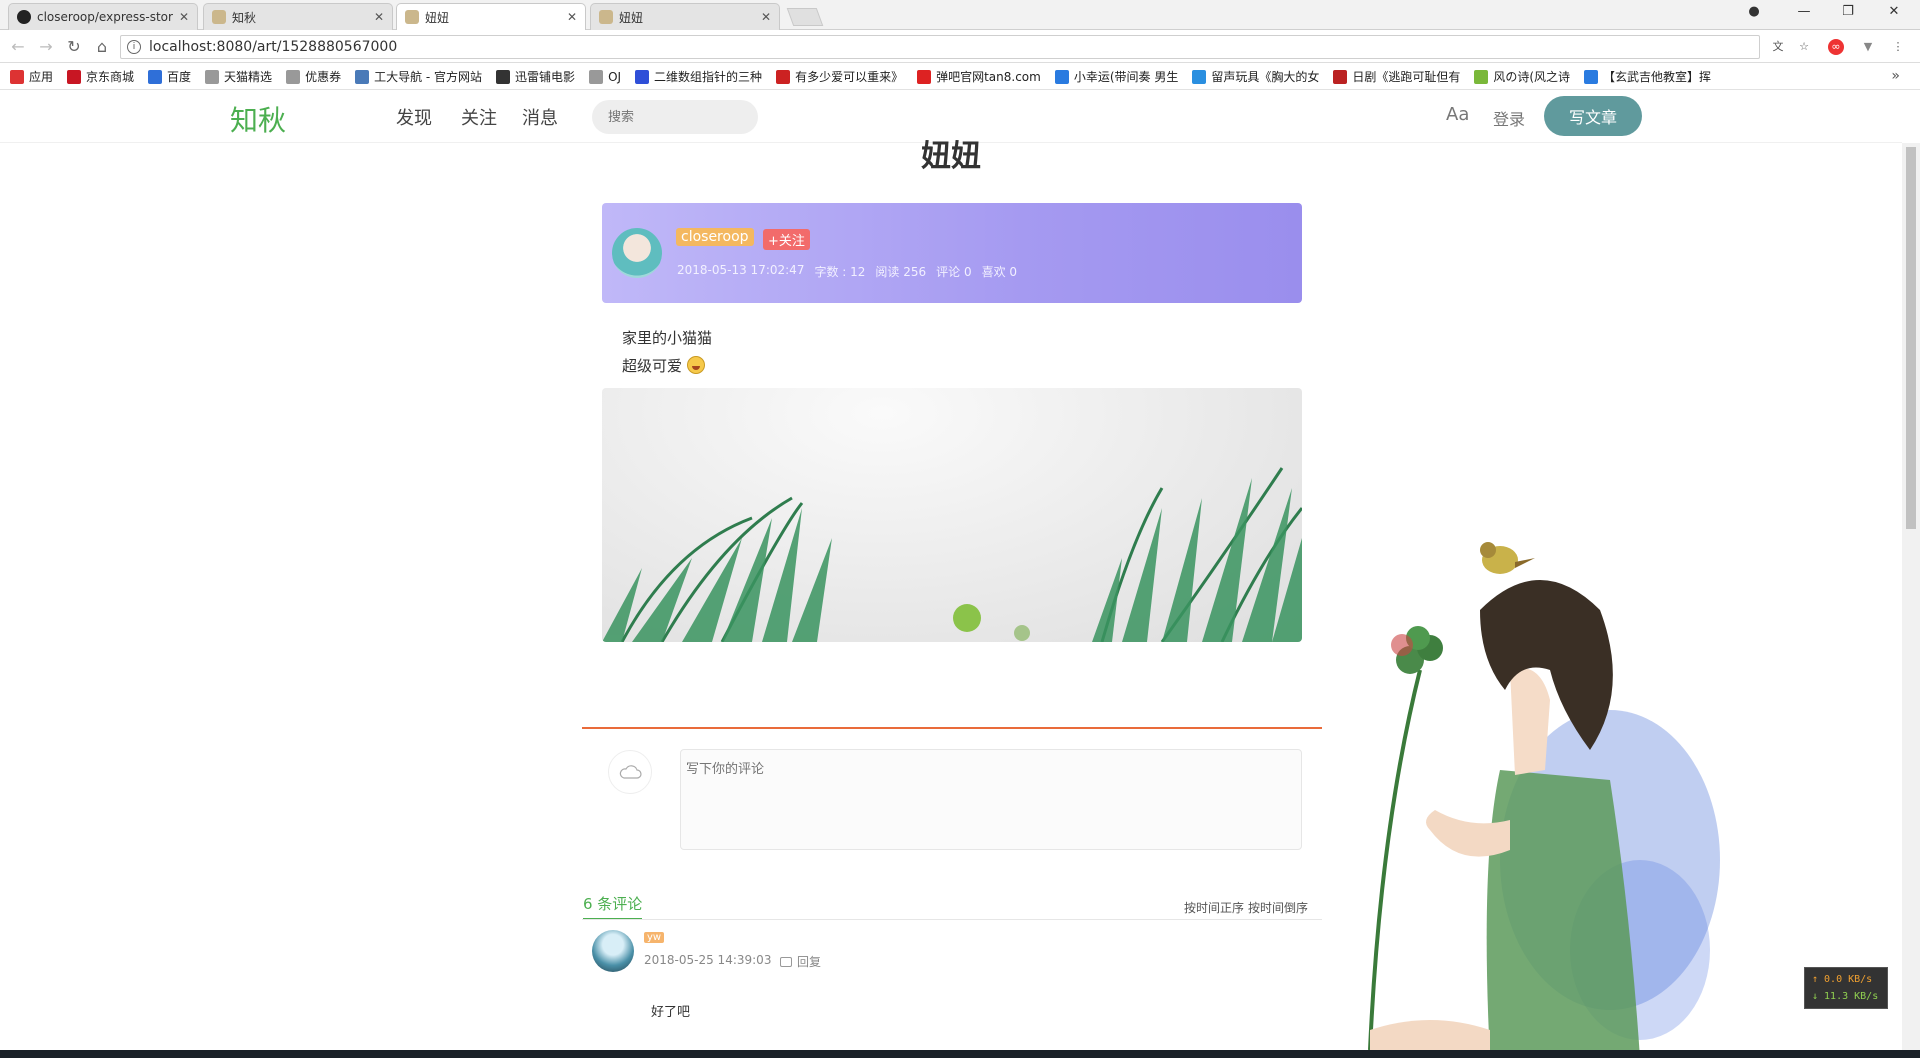 This screenshot has width=1920, height=1058. I want to click on os-taskbar, so click(960, 1054).